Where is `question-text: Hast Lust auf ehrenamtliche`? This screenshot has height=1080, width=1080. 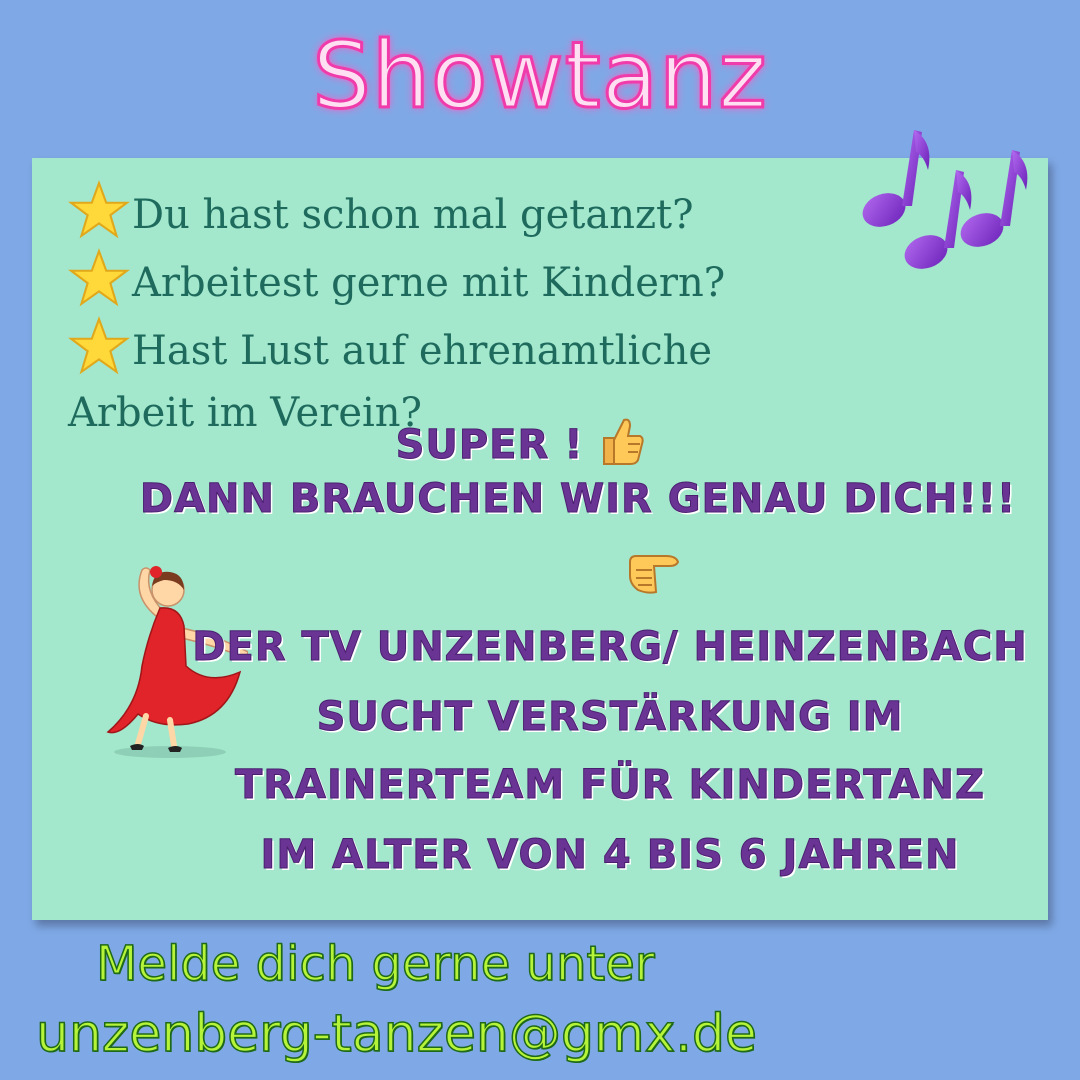
question-text: Hast Lust auf ehrenamtliche is located at coordinates (422, 351).